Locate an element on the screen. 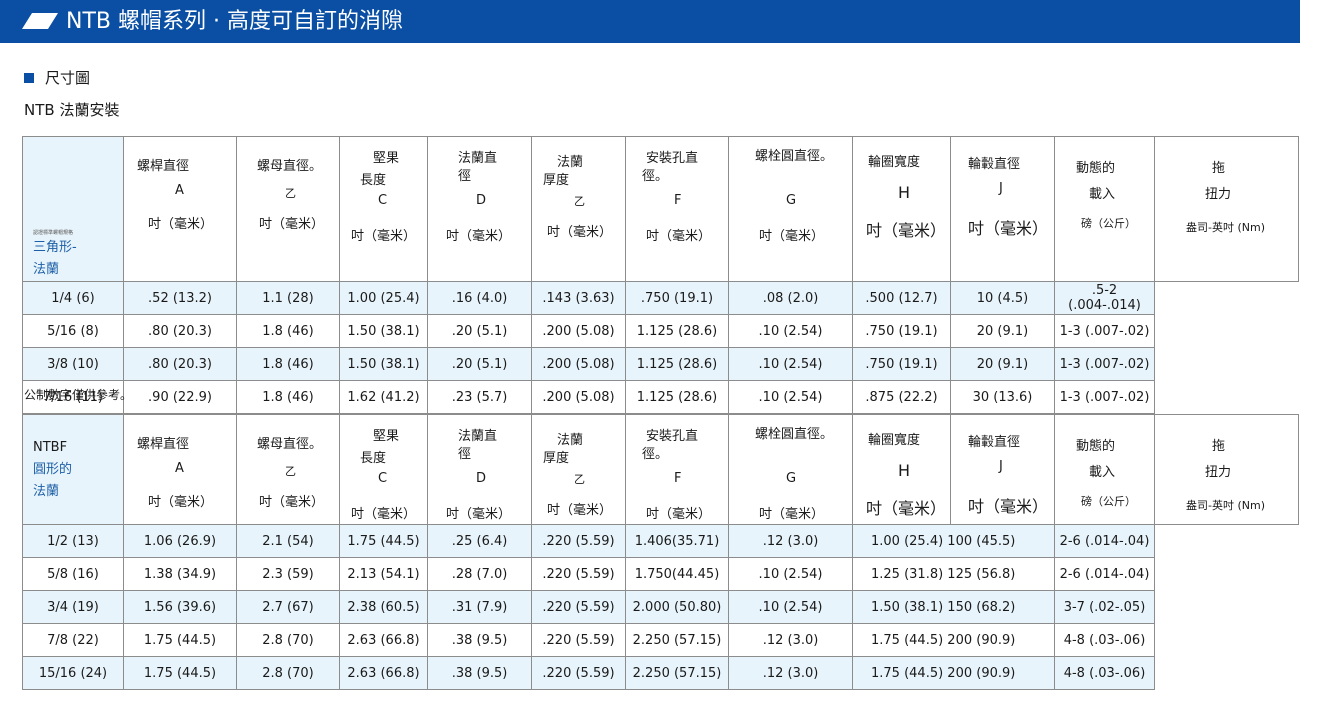 This screenshot has width=1337, height=707. table-cell: 20 (9.1) is located at coordinates (1002, 364).